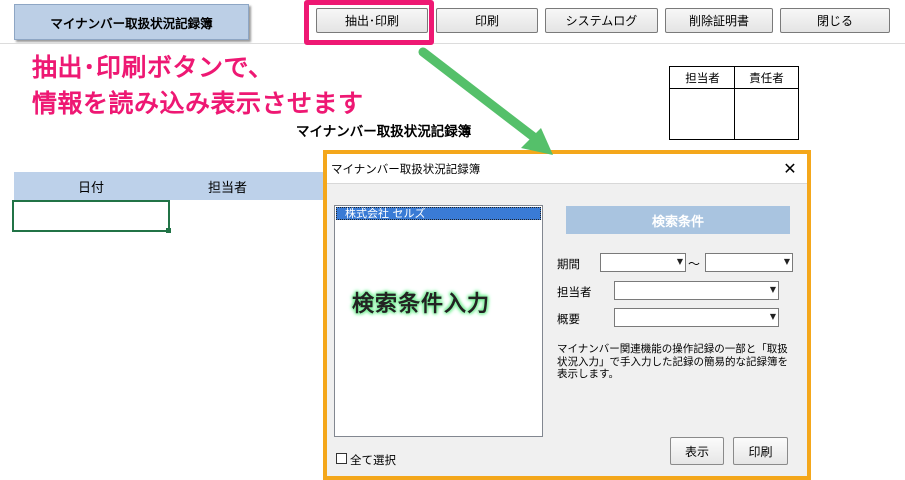  I want to click on approval-stamp-box: 担当者 責任者, so click(734, 103).